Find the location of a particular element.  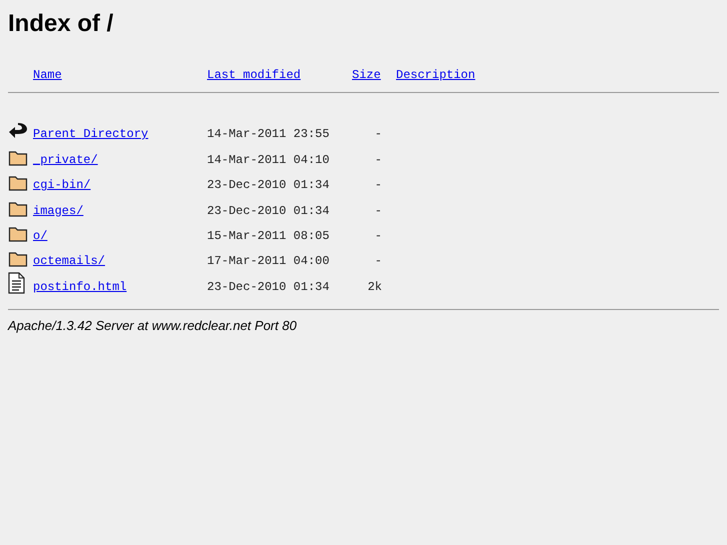

description-column-header: Description is located at coordinates (436, 75).